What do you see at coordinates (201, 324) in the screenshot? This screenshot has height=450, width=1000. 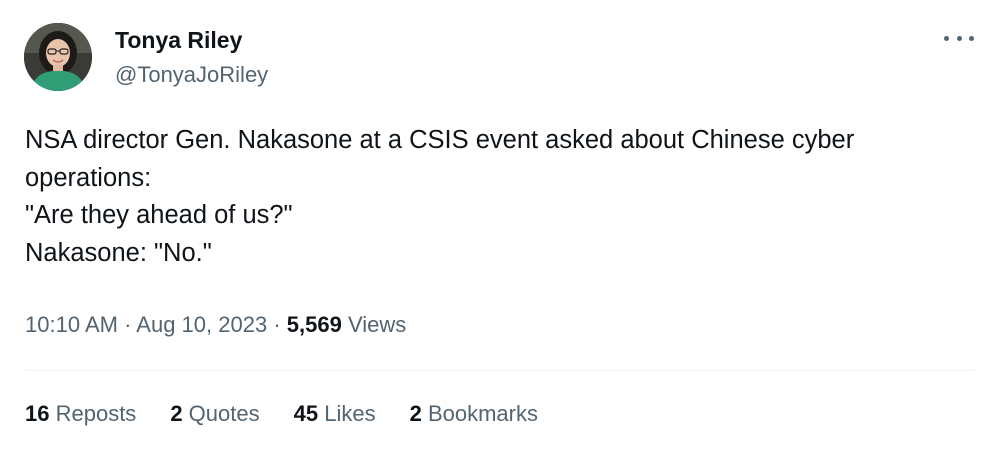 I see `tweet-date: Aug 10, 2023` at bounding box center [201, 324].